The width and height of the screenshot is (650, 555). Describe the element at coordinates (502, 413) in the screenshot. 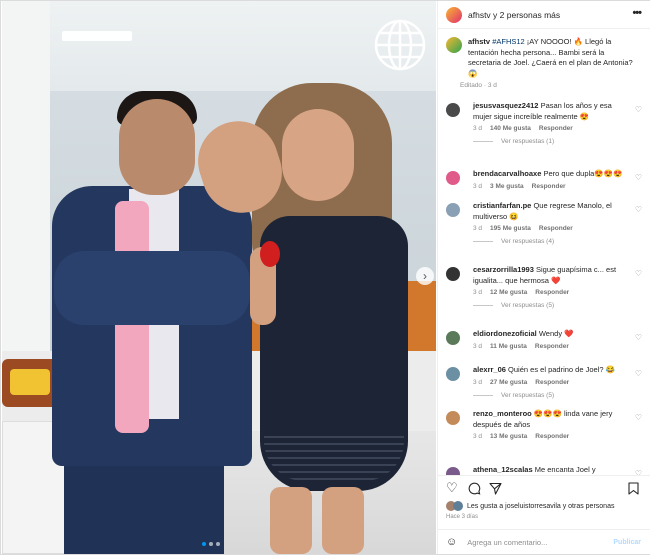

I see `comment-username: renzo_monteroo` at that location.